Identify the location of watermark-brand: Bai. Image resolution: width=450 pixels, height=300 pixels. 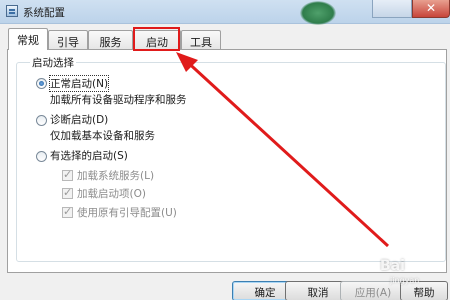
(392, 266).